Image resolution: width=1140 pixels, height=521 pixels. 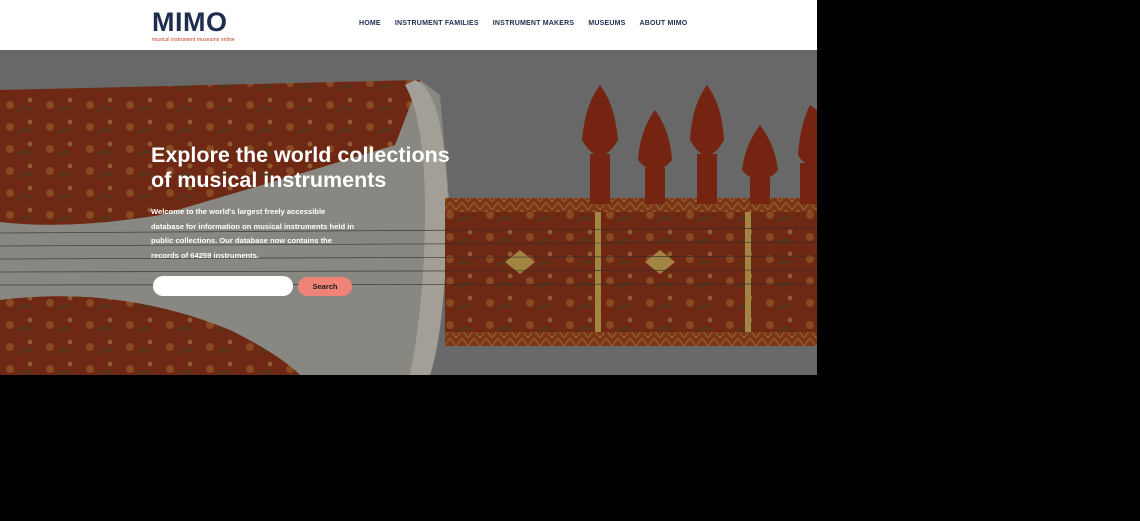 What do you see at coordinates (606, 23) in the screenshot?
I see `nav-museums: MUSEUMS` at bounding box center [606, 23].